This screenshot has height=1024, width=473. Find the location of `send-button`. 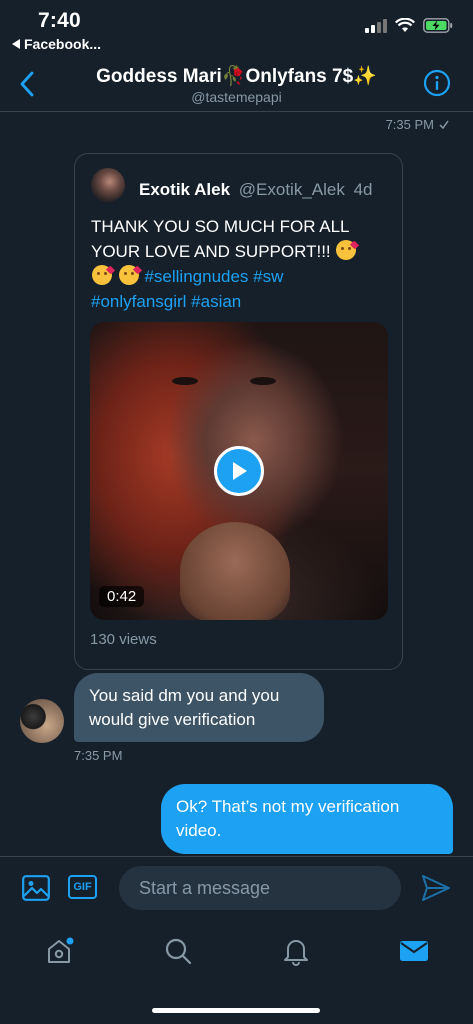

send-button is located at coordinates (436, 888).